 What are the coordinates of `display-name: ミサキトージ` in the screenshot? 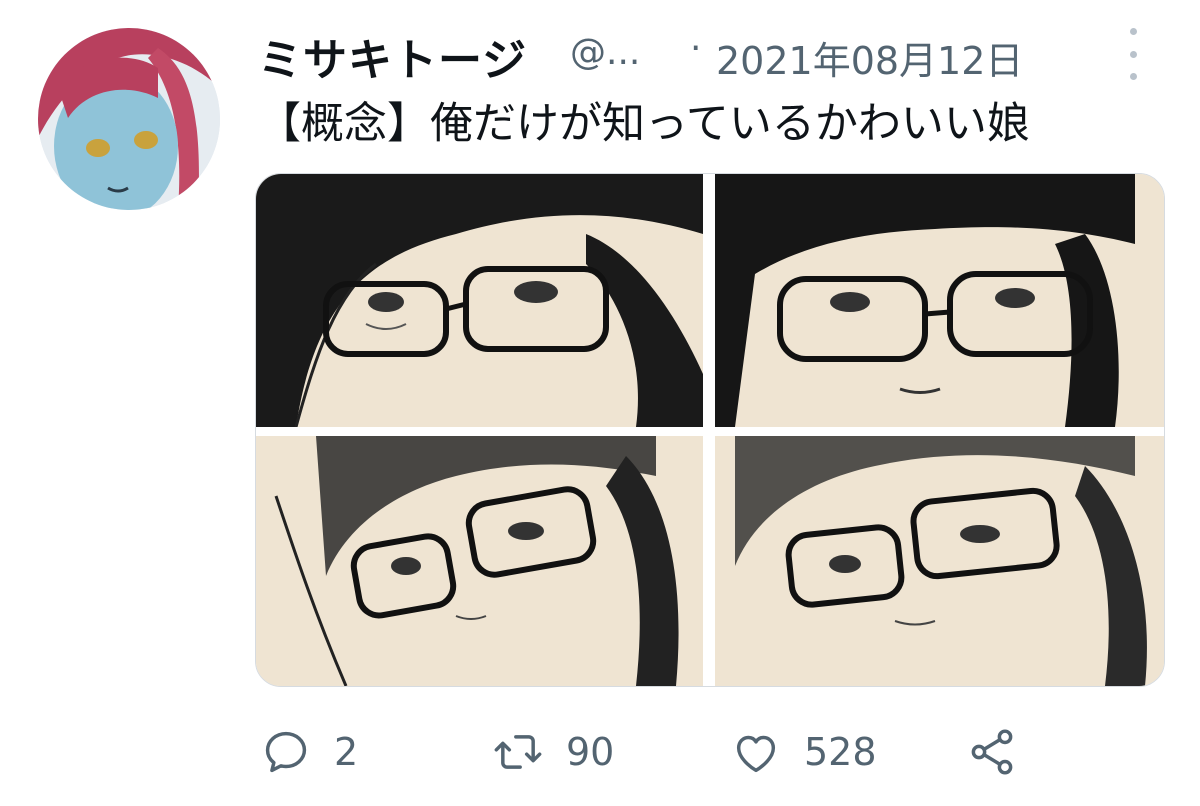 It's located at (392, 56).